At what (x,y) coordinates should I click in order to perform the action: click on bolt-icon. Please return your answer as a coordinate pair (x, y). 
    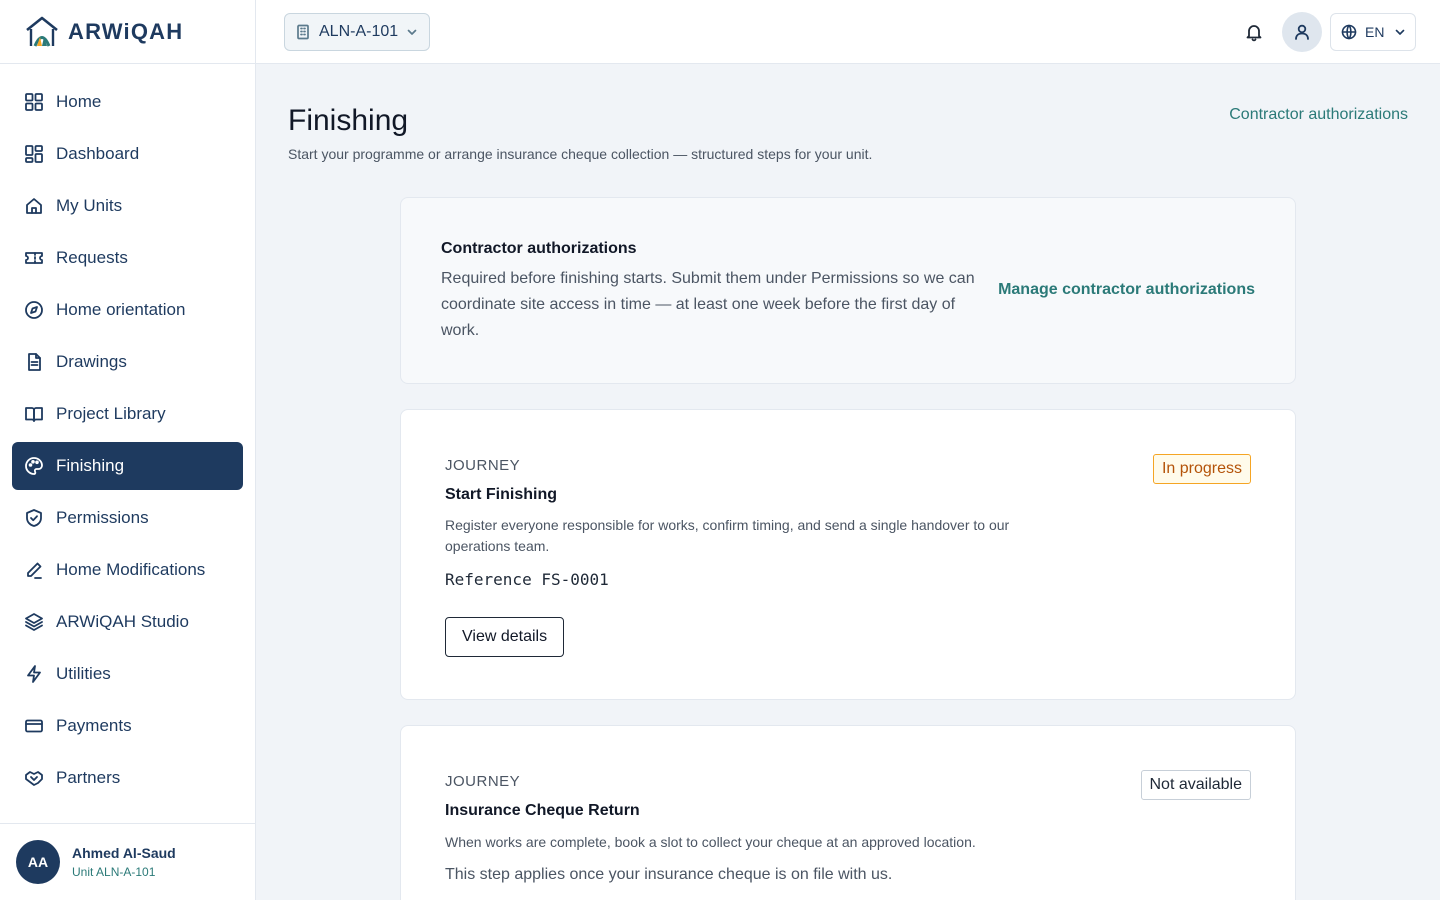
    Looking at the image, I should click on (34, 674).